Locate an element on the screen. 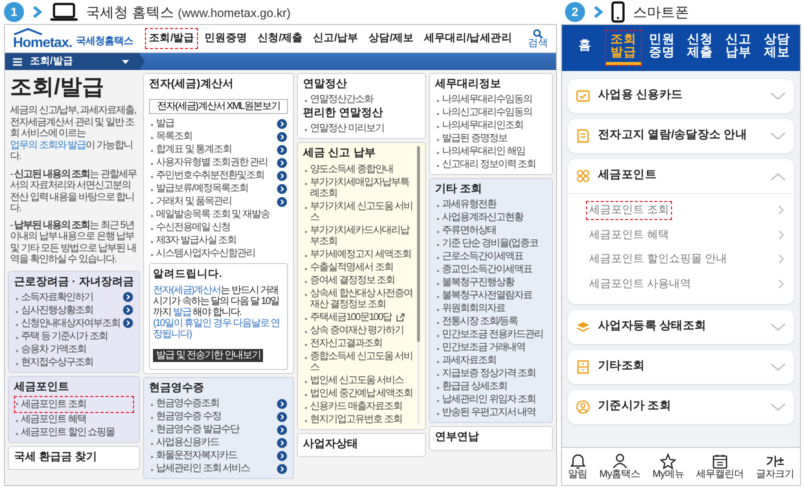  menu-link: 나의세무대리인조회 is located at coordinates (491, 125).